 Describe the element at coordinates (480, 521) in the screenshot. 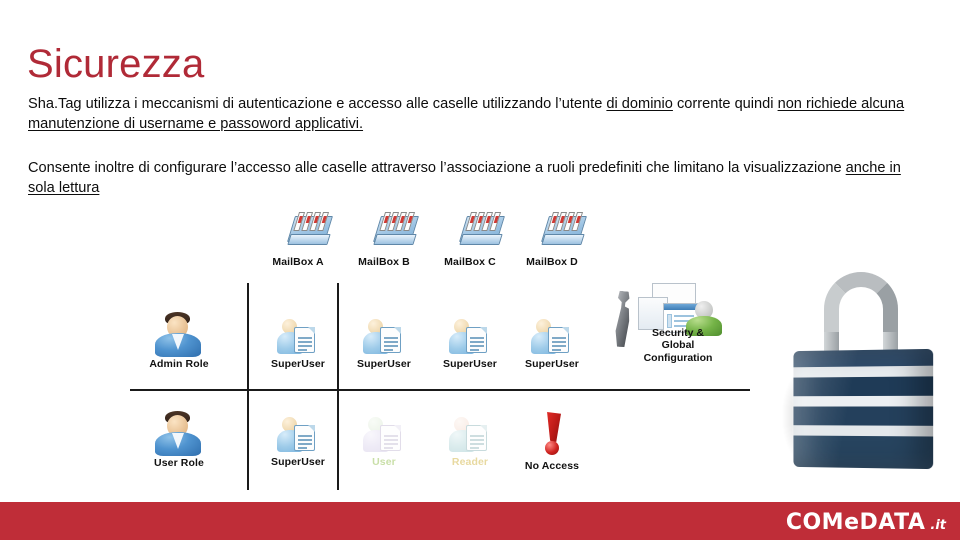

I see `footer-bar: COMeDATA .it` at that location.